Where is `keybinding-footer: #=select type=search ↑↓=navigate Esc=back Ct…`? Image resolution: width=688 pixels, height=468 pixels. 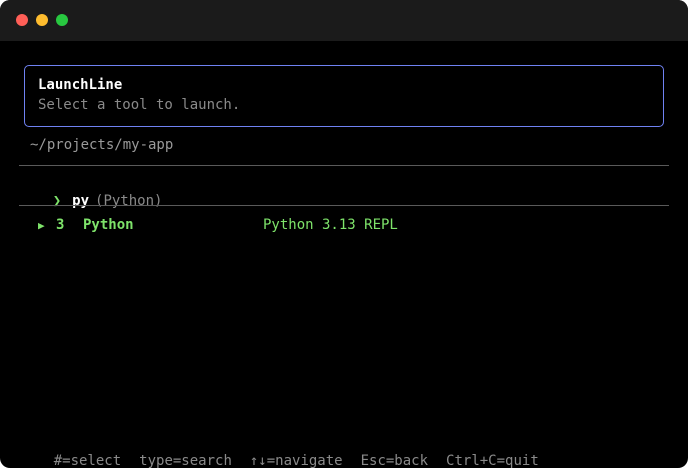 keybinding-footer: #=select type=search ↑↓=navigate Esc=back Ct… is located at coordinates (279, 452).